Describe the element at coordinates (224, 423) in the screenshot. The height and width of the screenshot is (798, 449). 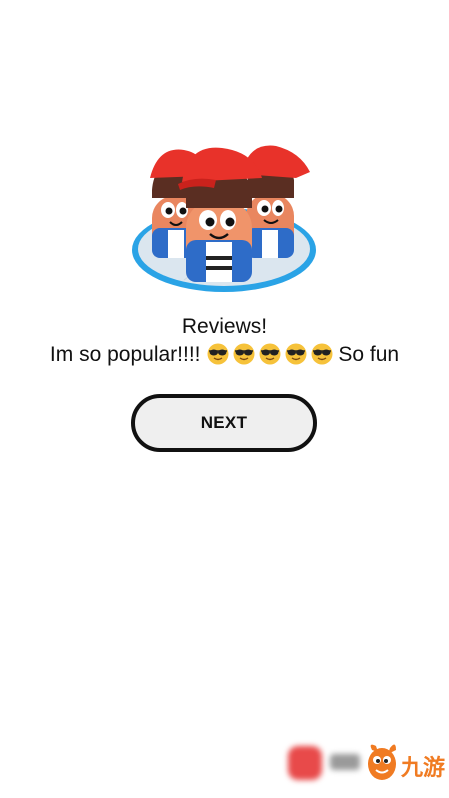
I see `next-button: NEXT` at that location.